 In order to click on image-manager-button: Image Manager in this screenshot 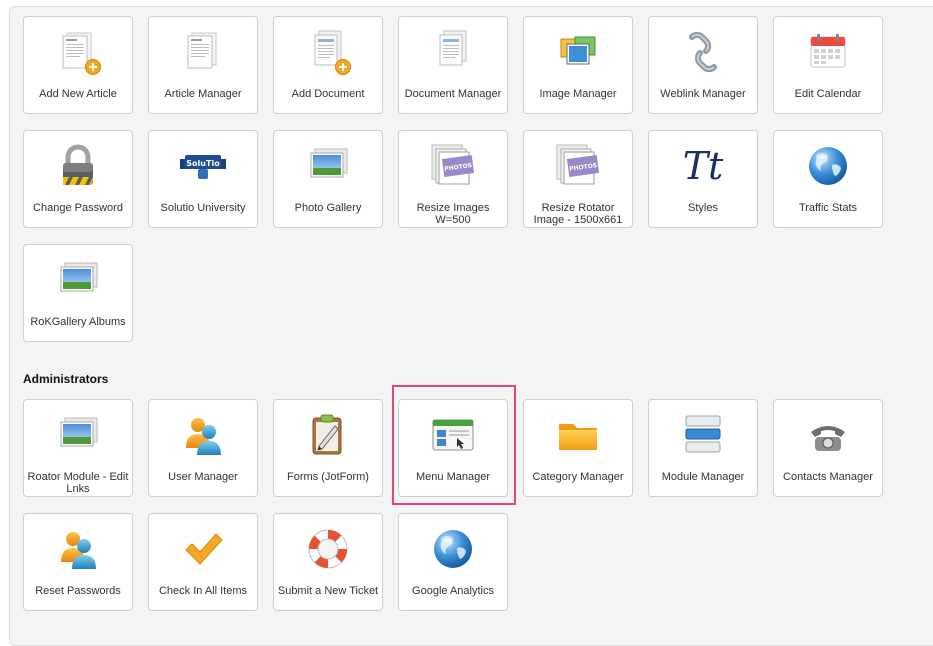, I will do `click(578, 65)`.